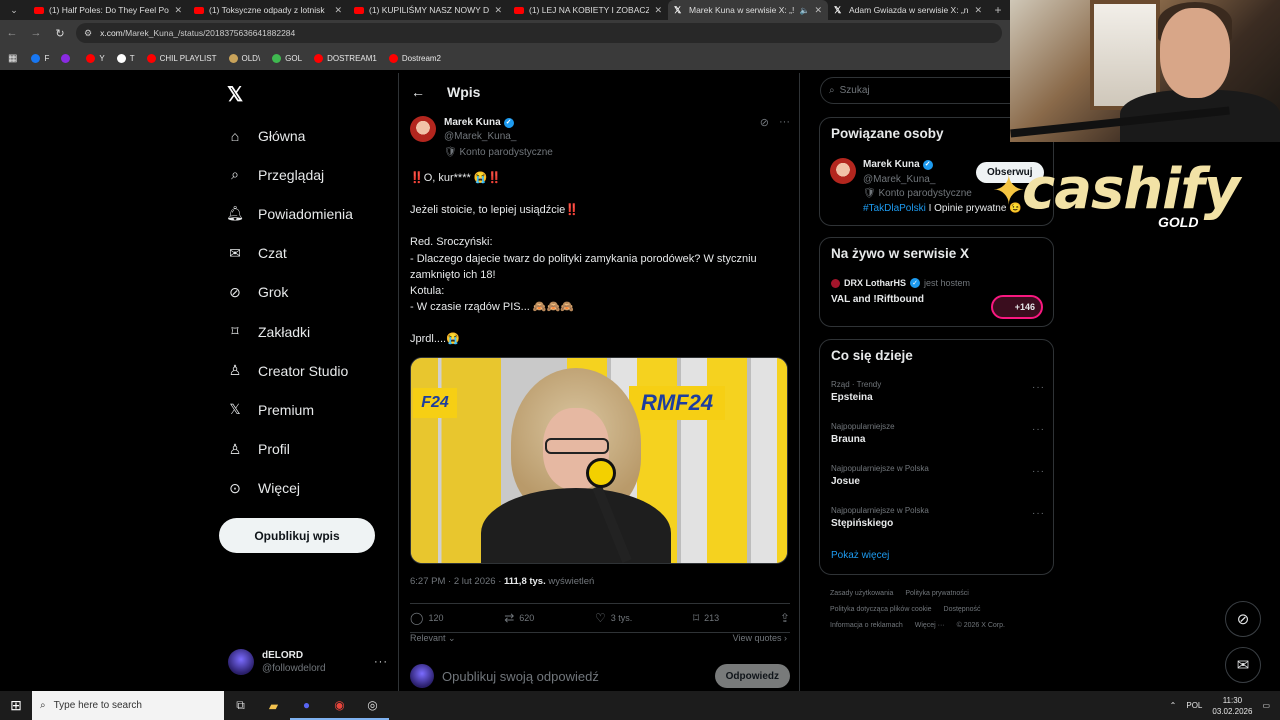 Image resolution: width=1280 pixels, height=720 pixels. What do you see at coordinates (14, 10) in the screenshot?
I see `tab-search-icon: ⌄` at bounding box center [14, 10].